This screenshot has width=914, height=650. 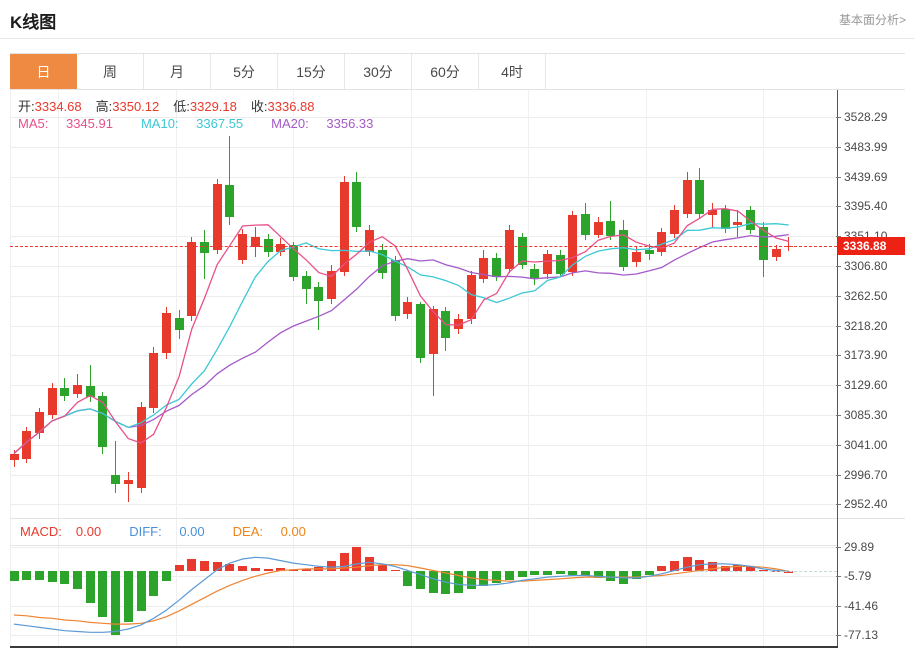 I want to click on close-value: 3336.88, so click(x=291, y=106).